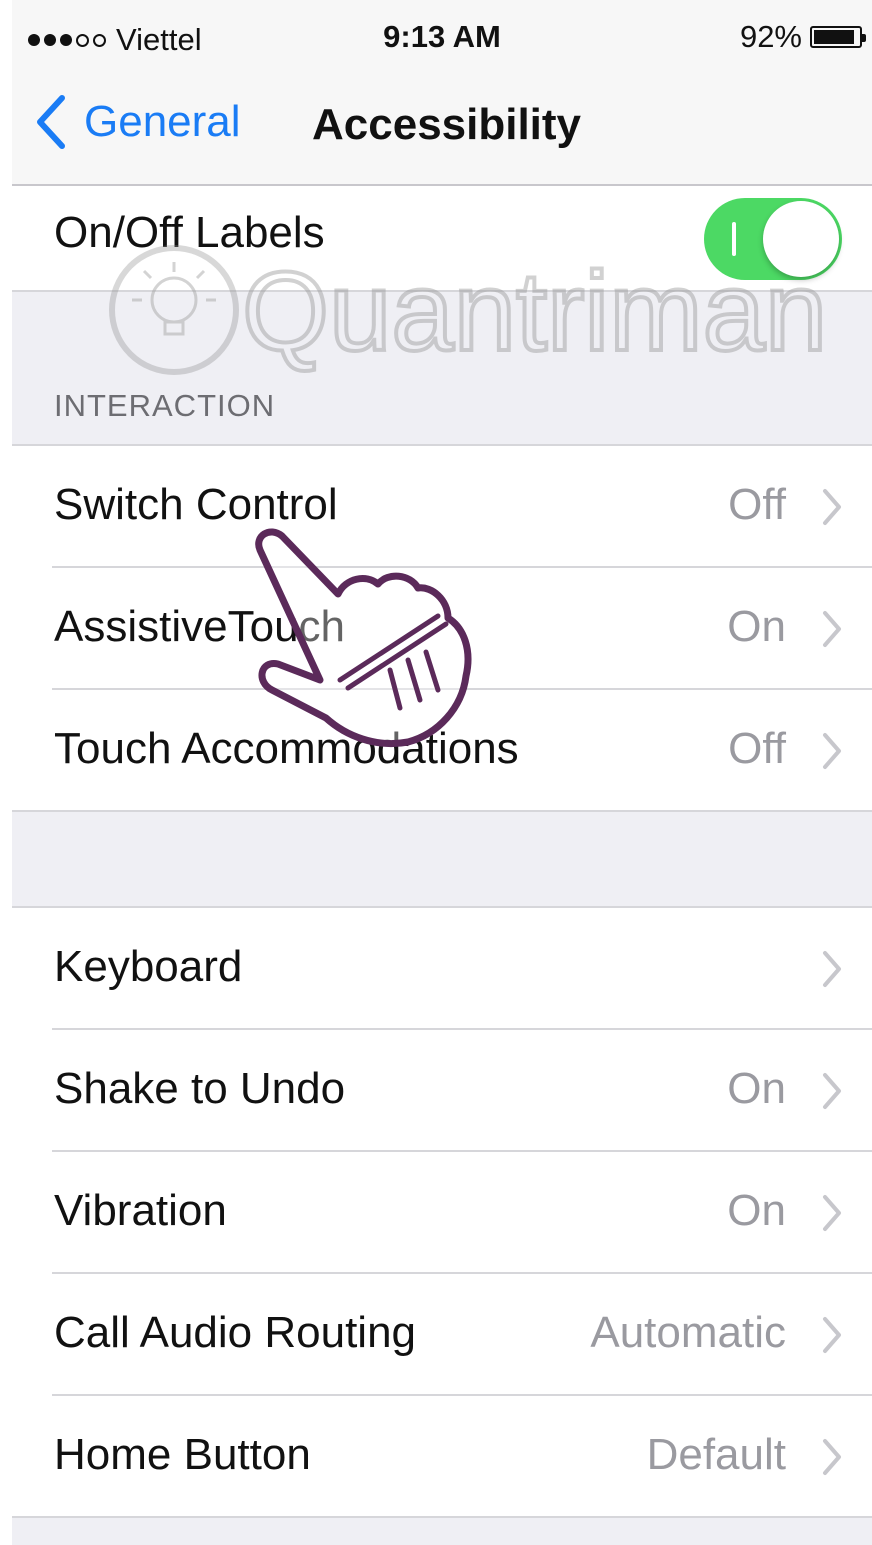  I want to click on navigation-bar: General Accessibility, so click(442, 129).